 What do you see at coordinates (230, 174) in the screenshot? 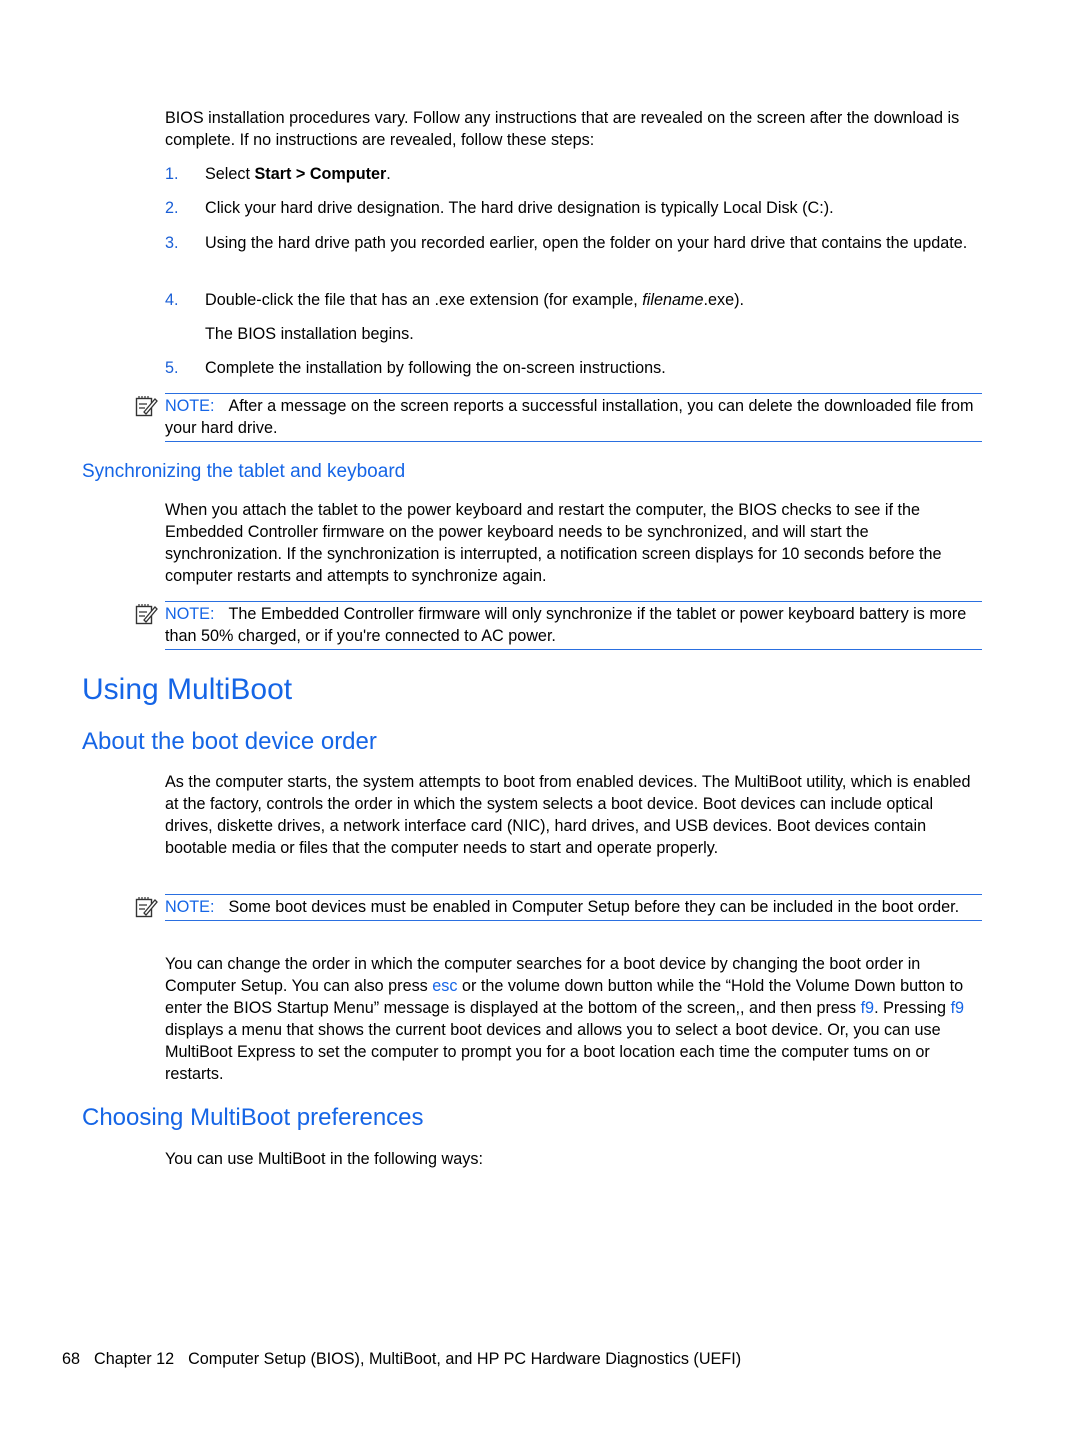
I see `step-text-pre: Select` at bounding box center [230, 174].